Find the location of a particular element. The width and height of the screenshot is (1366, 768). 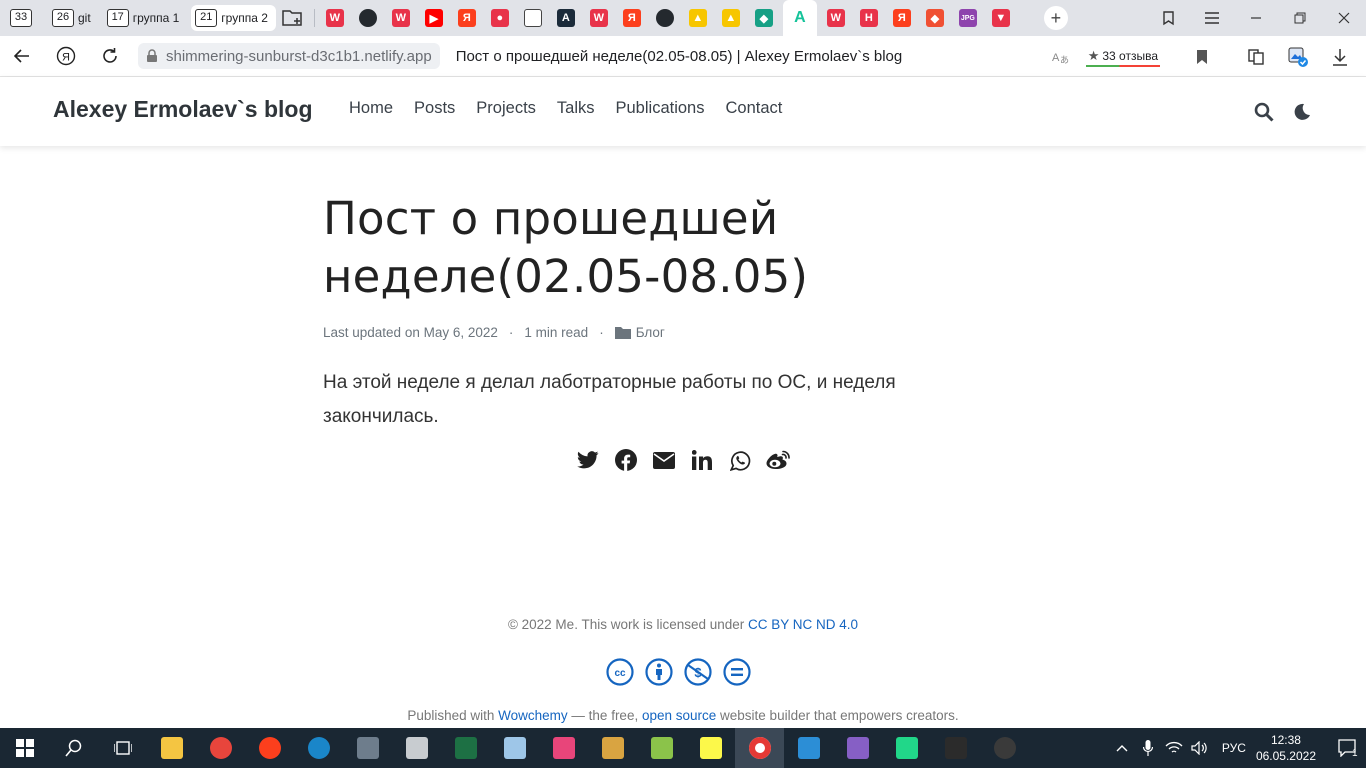

taskbar-file-explorer-button is located at coordinates (171, 748).